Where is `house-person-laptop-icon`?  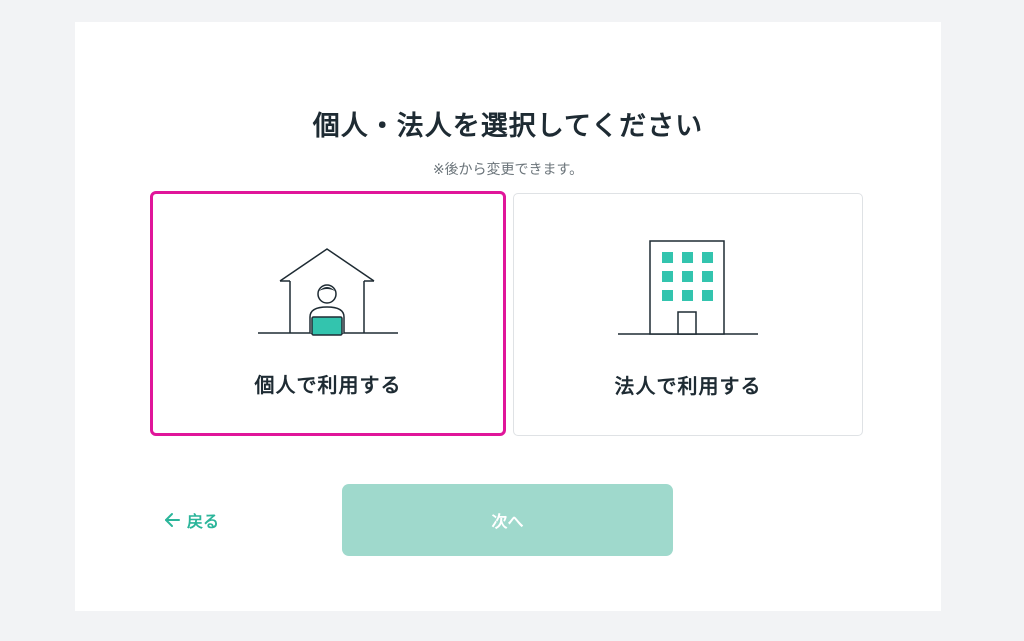 house-person-laptop-icon is located at coordinates (328, 292).